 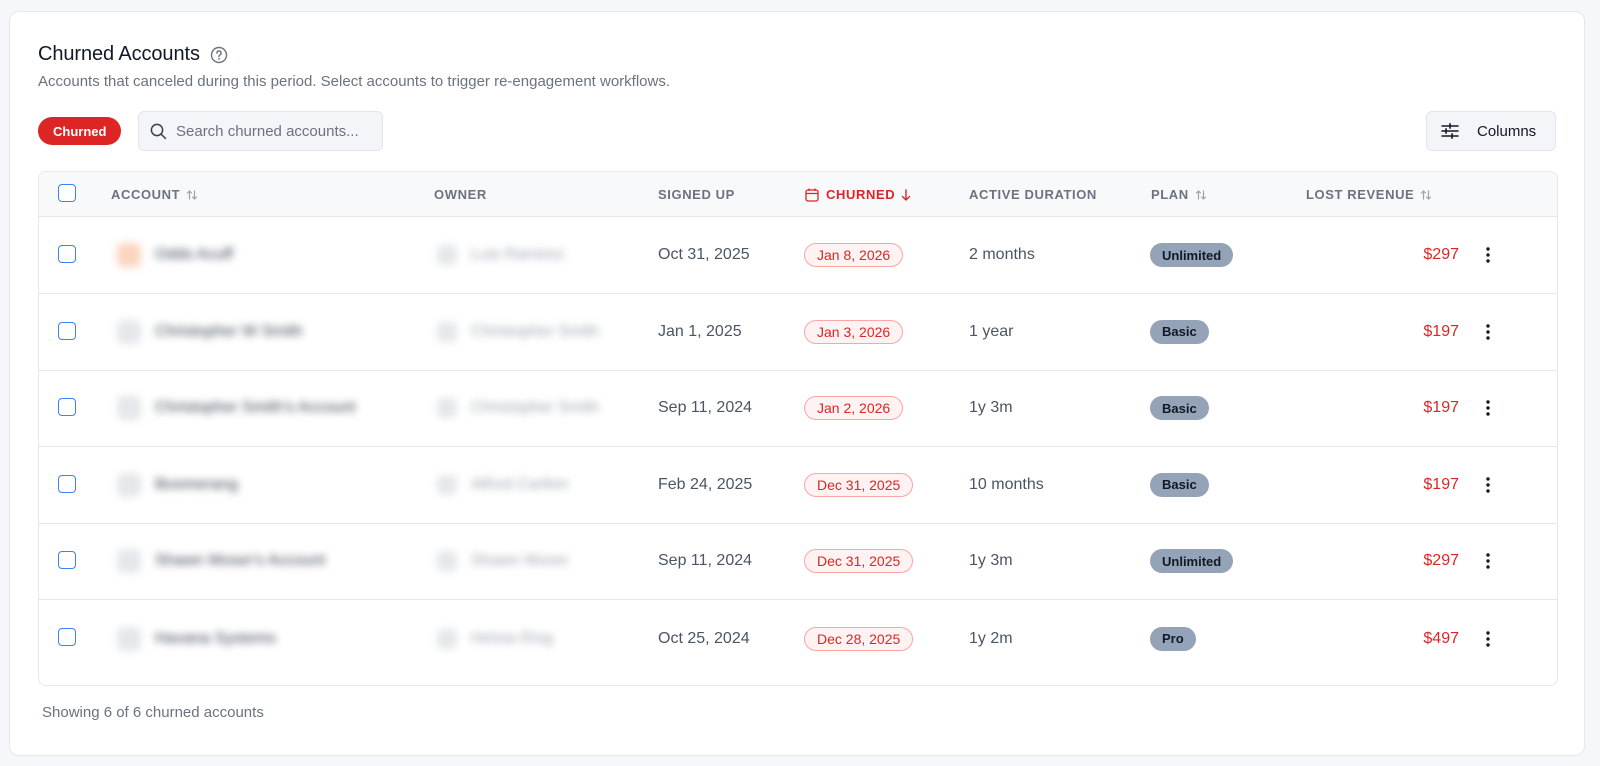 I want to click on duration-cell: 1y 3m, so click(x=991, y=408).